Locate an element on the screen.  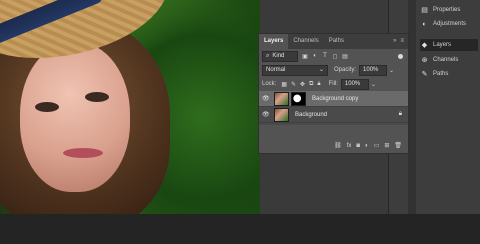
layer-name: Background is located at coordinates (311, 115).